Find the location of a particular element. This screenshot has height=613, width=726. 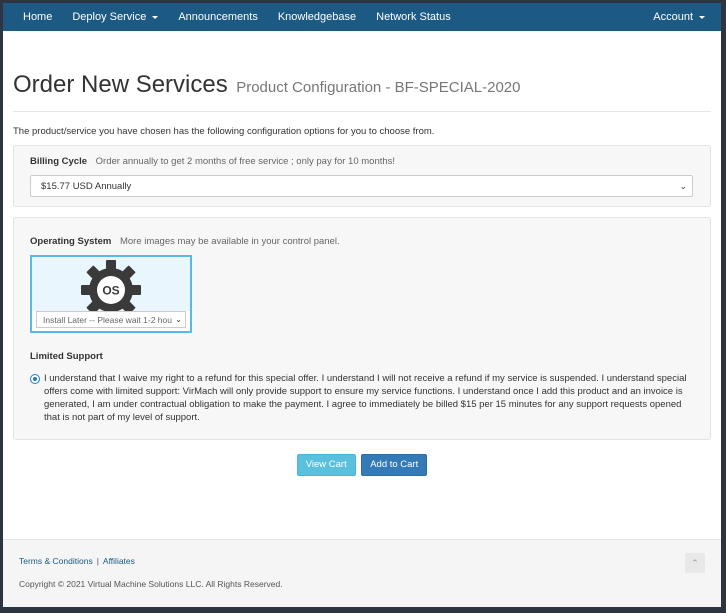

view-cart-button: View Cart is located at coordinates (326, 465).